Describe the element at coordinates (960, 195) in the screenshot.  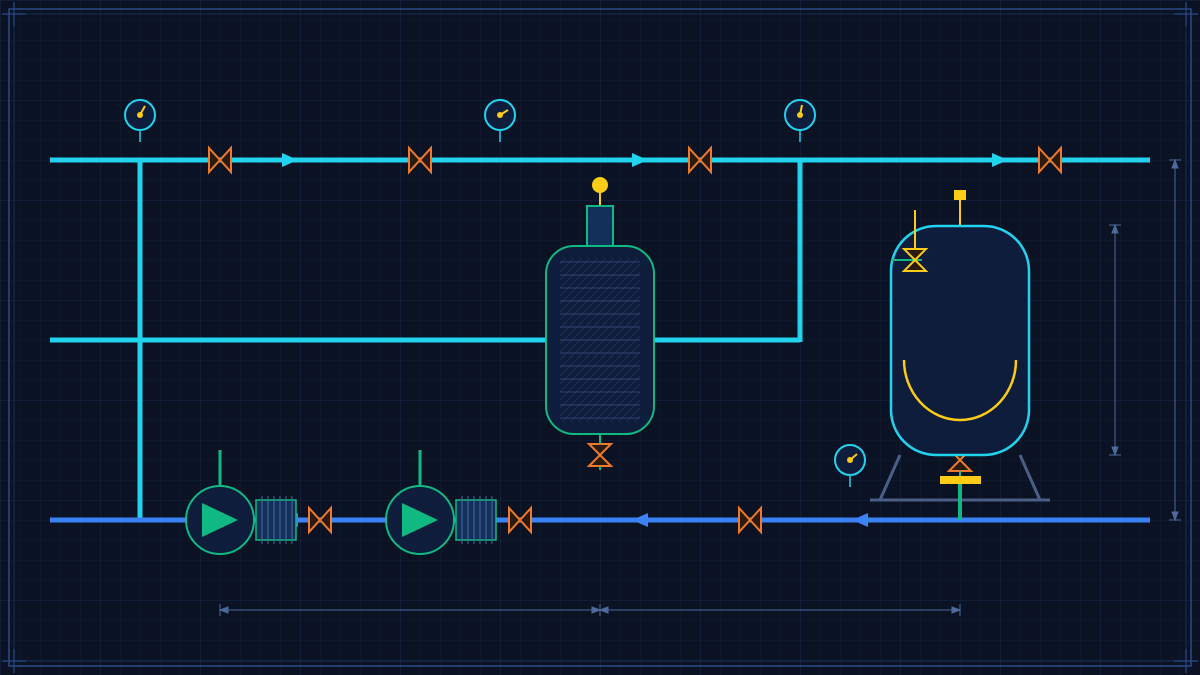
I see `tank-vent-icon` at that location.